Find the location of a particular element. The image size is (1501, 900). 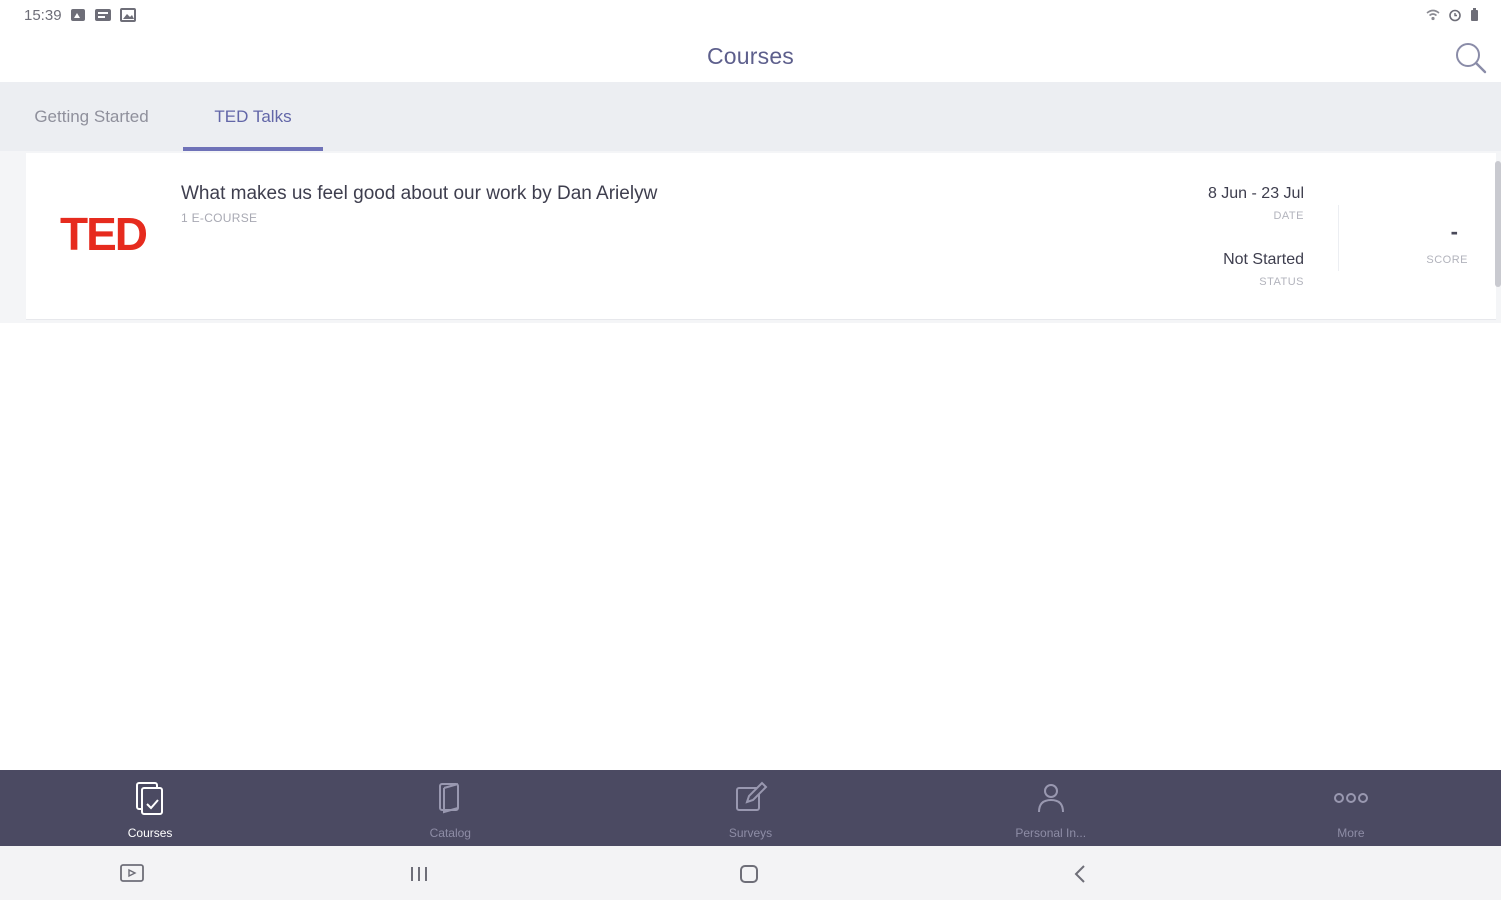

course-date: 8 Jun - 23 Jul is located at coordinates (1255, 193).